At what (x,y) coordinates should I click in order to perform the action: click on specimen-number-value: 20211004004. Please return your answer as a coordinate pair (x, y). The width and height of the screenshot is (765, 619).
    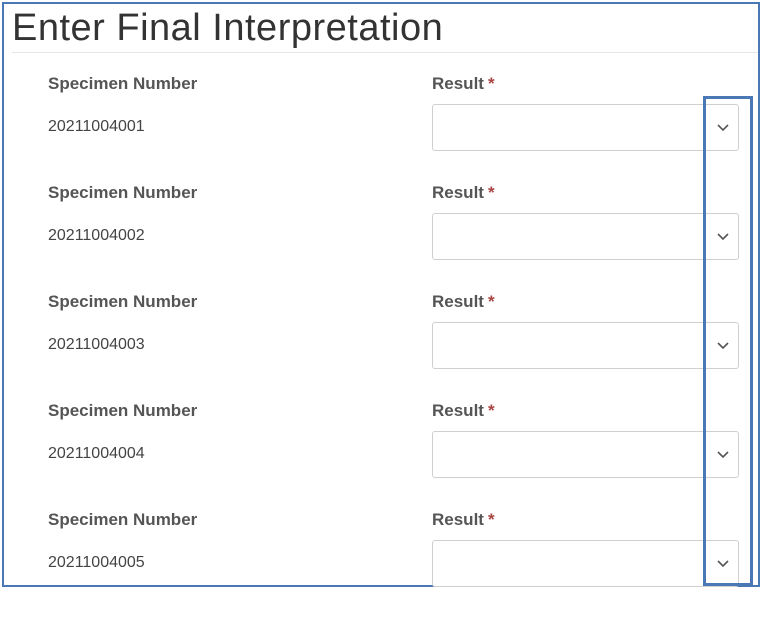
    Looking at the image, I should click on (96, 453).